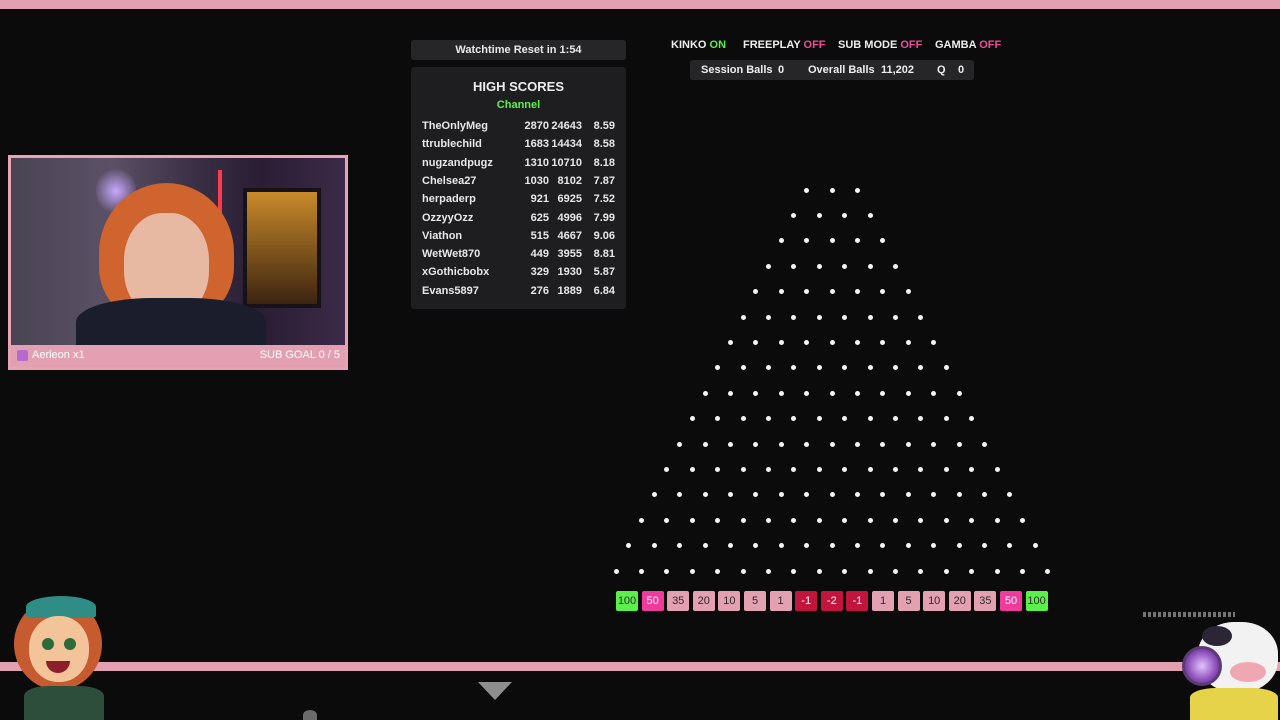  Describe the element at coordinates (569, 290) in the screenshot. I see `score-value-b: 1889` at that location.